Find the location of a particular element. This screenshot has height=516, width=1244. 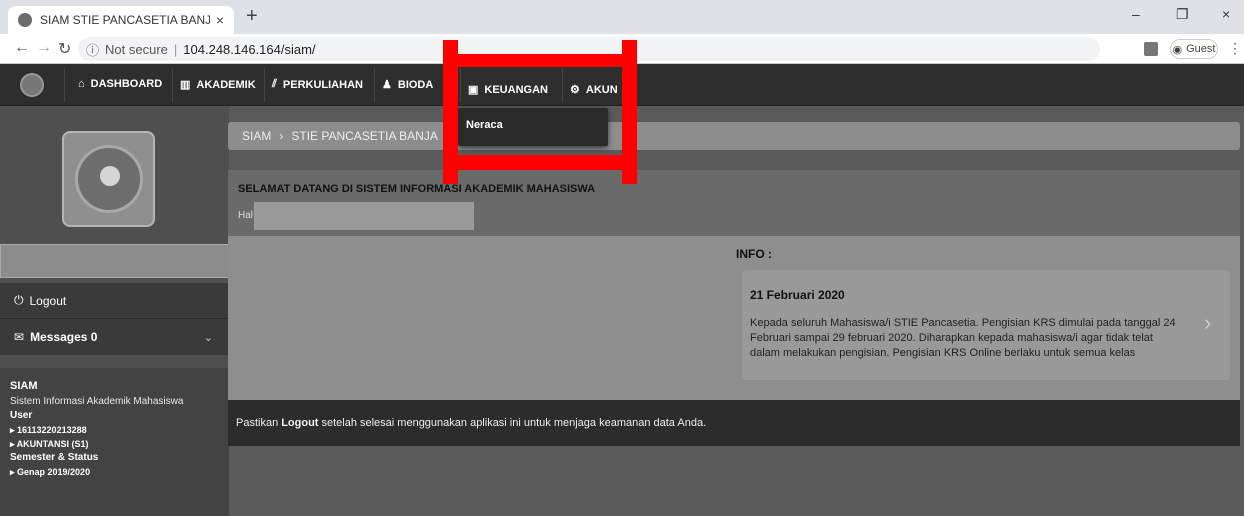

app-logo is located at coordinates (32, 85).